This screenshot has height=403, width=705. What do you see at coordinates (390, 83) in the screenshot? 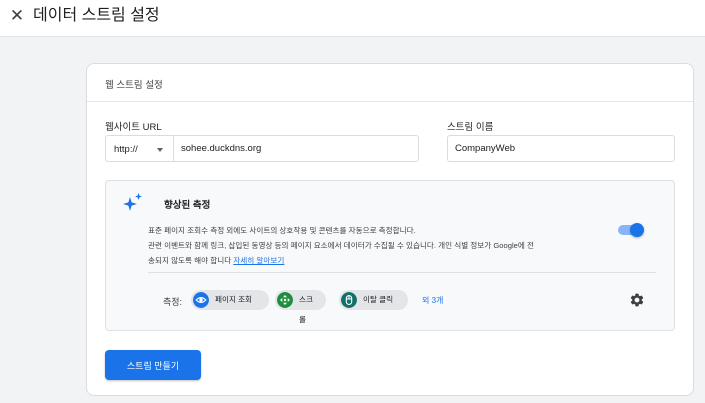
I see `card-header: 웹 스트림 설정` at bounding box center [390, 83].